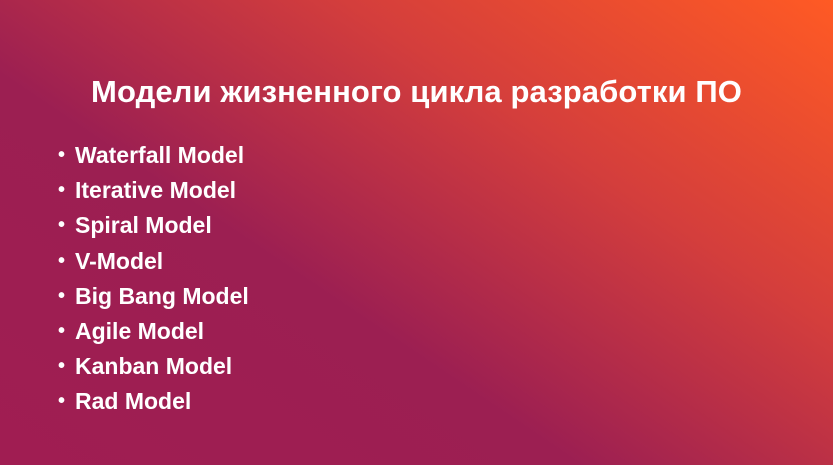 Image resolution: width=833 pixels, height=465 pixels. What do you see at coordinates (160, 155) in the screenshot?
I see `list-item-label: Waterfall Model` at bounding box center [160, 155].